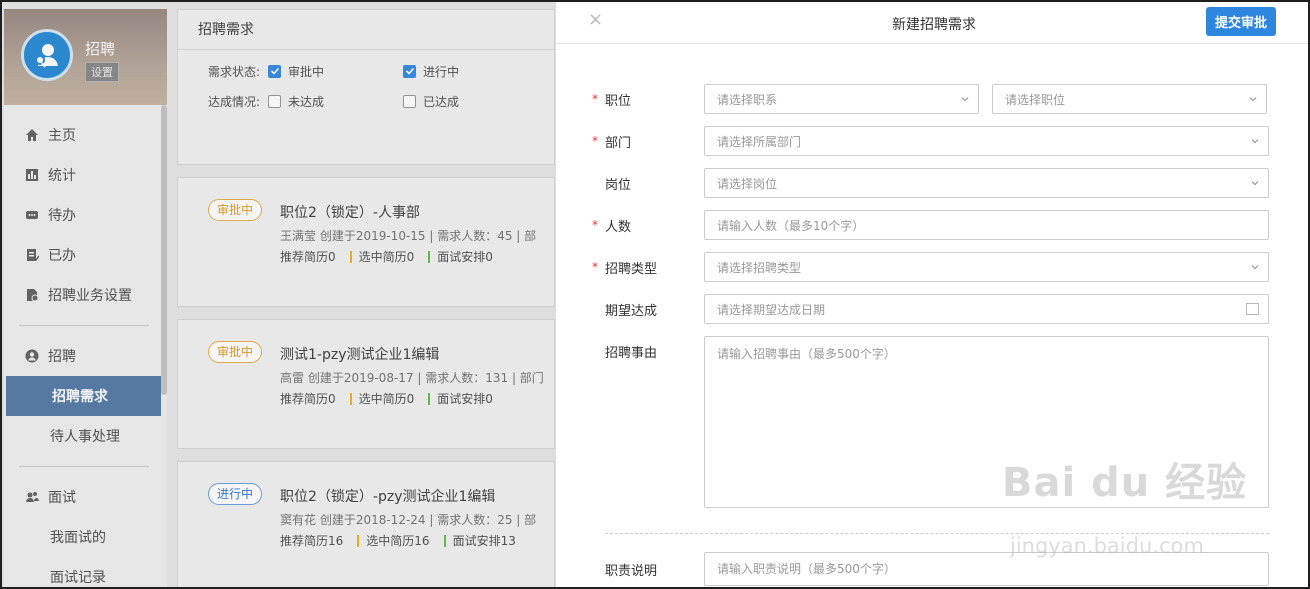 The height and width of the screenshot is (589, 1310). I want to click on watermark-logo: Bai du 经验, so click(1125, 483).